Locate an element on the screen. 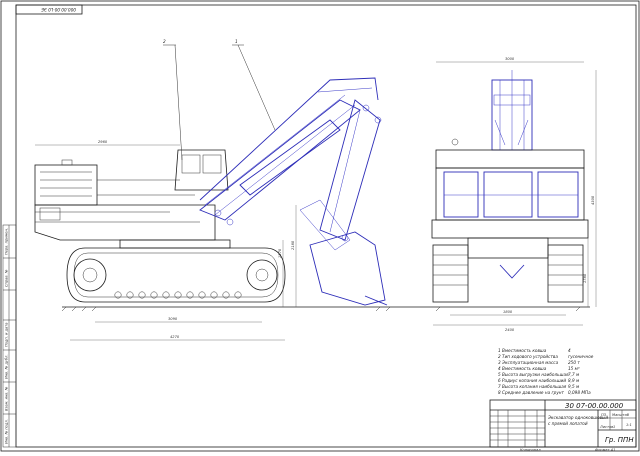  spec-8: 8 Среднее давление на грунт is located at coordinates (531, 392).